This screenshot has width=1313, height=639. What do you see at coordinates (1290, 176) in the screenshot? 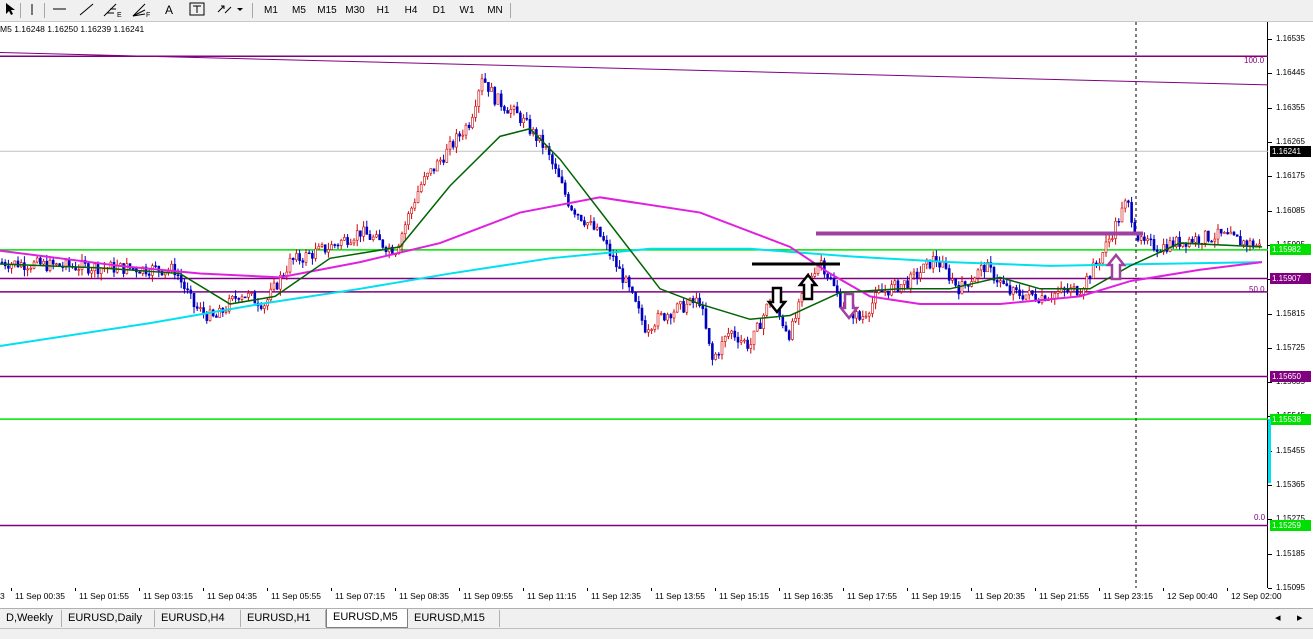
I see `price-tick-label: 1.16175` at bounding box center [1290, 176].